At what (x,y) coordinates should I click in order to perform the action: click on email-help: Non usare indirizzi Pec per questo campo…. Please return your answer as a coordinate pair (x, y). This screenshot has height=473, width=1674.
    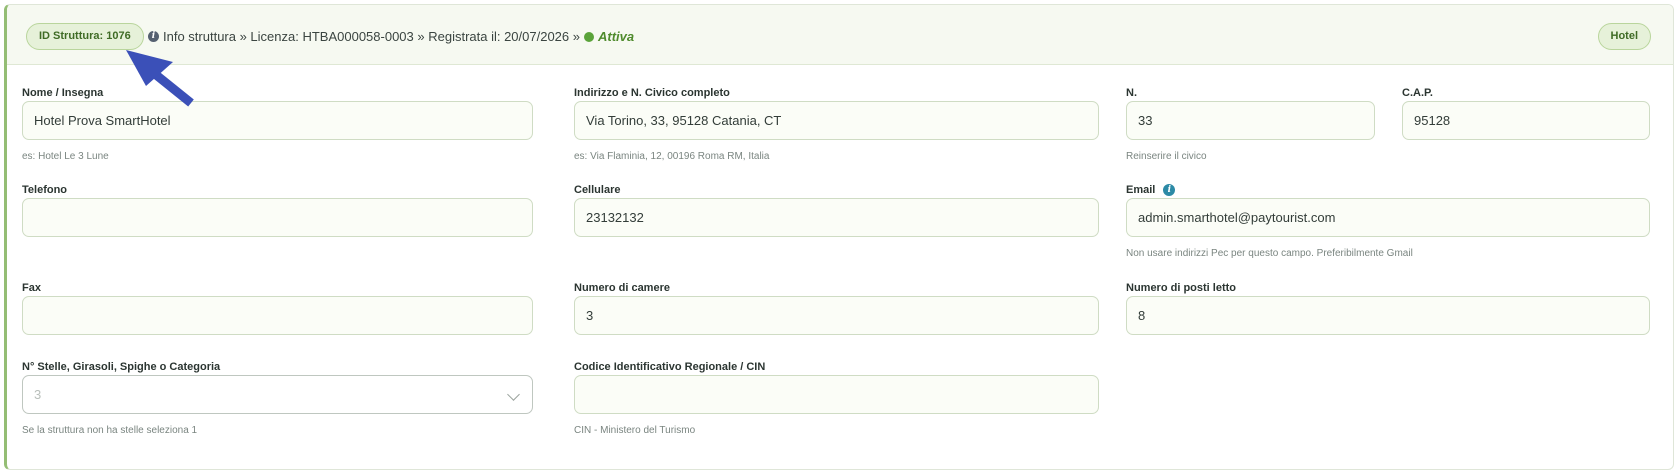
    Looking at the image, I should click on (1269, 253).